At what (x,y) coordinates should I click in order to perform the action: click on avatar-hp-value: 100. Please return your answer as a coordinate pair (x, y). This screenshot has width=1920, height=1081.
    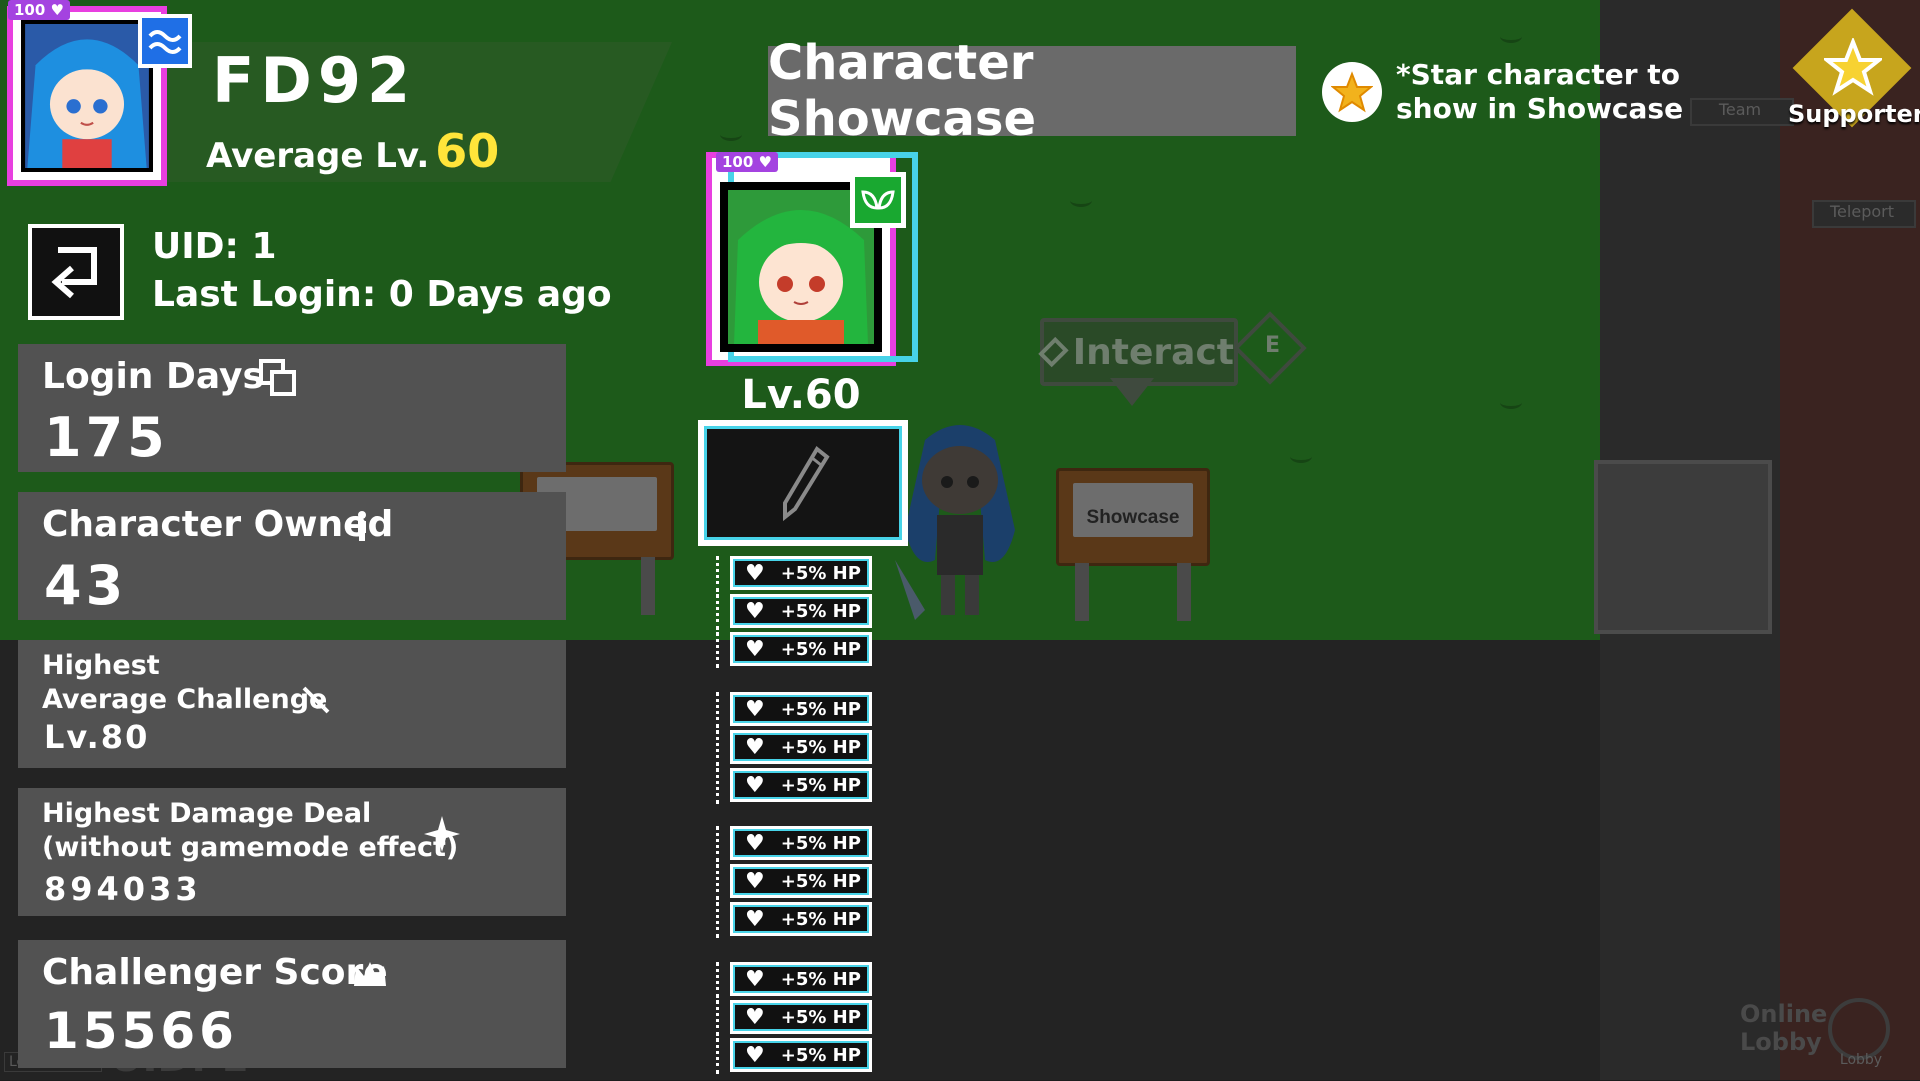
    Looking at the image, I should click on (30, 10).